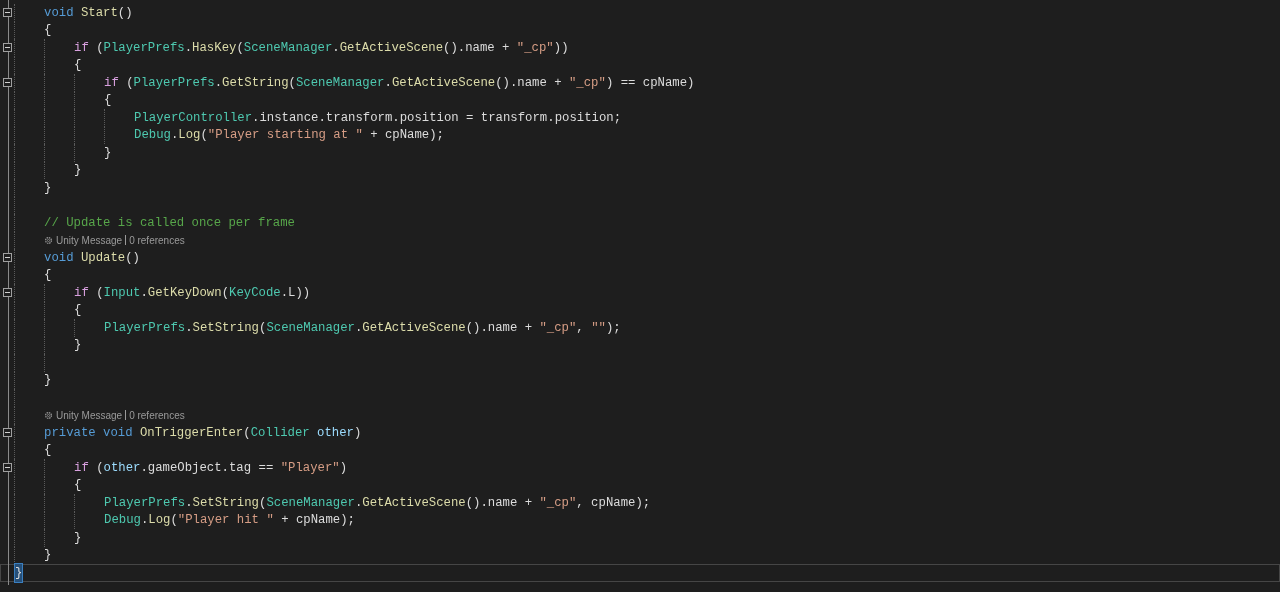 The width and height of the screenshot is (1280, 592). Describe the element at coordinates (289, 136) in the screenshot. I see `code-line: Debug.Log("Player starting at " + cpName);` at that location.